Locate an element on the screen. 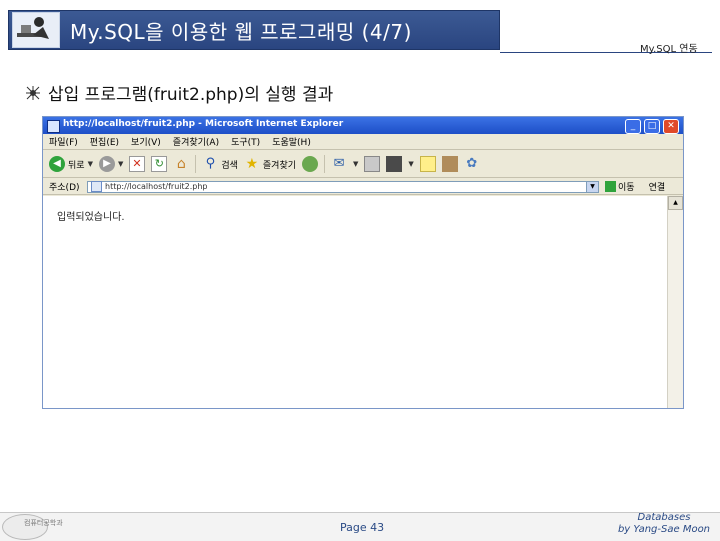 This screenshot has height=541, width=720. forward-dropdown-icon: ▼ is located at coordinates (120, 164).